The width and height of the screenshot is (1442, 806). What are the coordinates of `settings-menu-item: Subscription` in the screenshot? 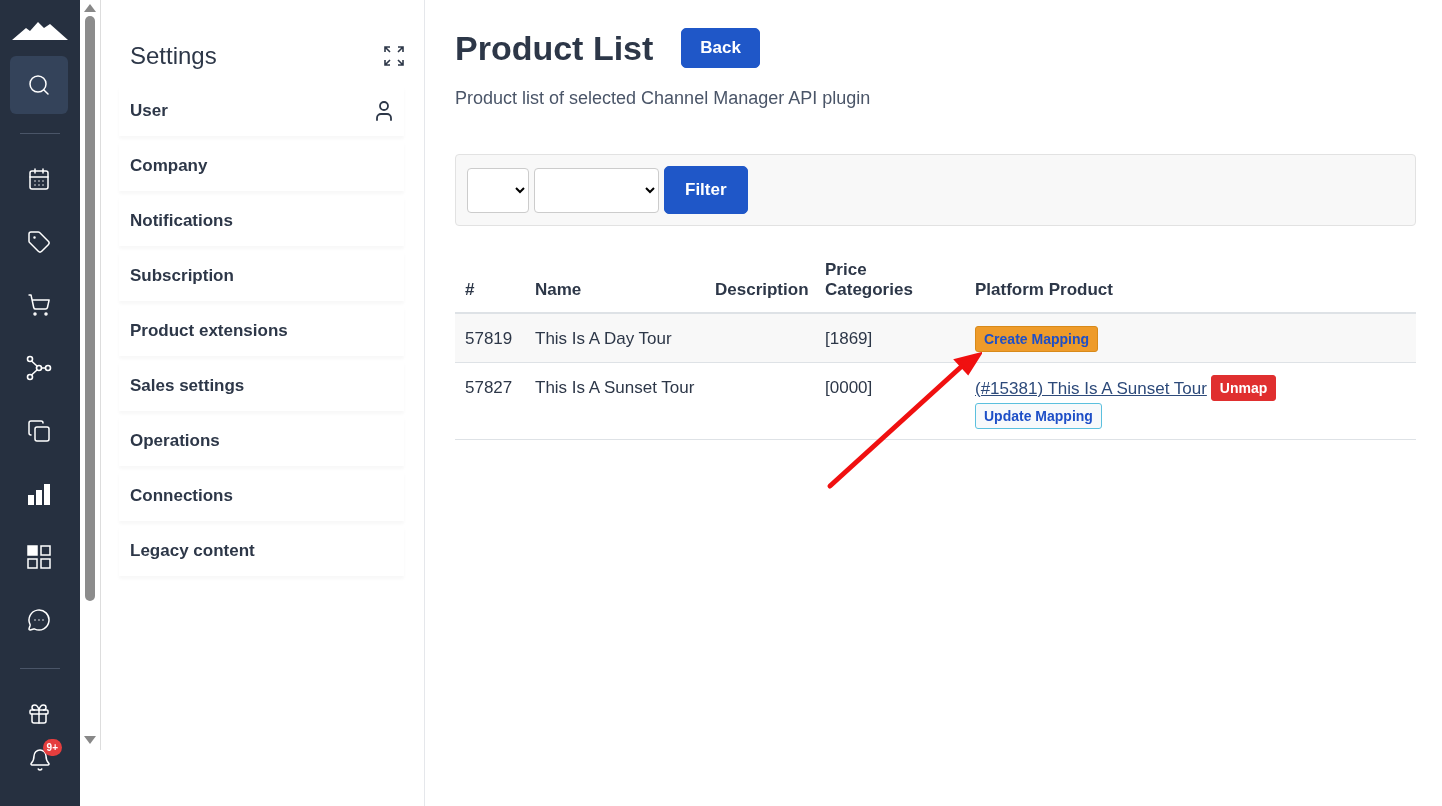 It's located at (261, 276).